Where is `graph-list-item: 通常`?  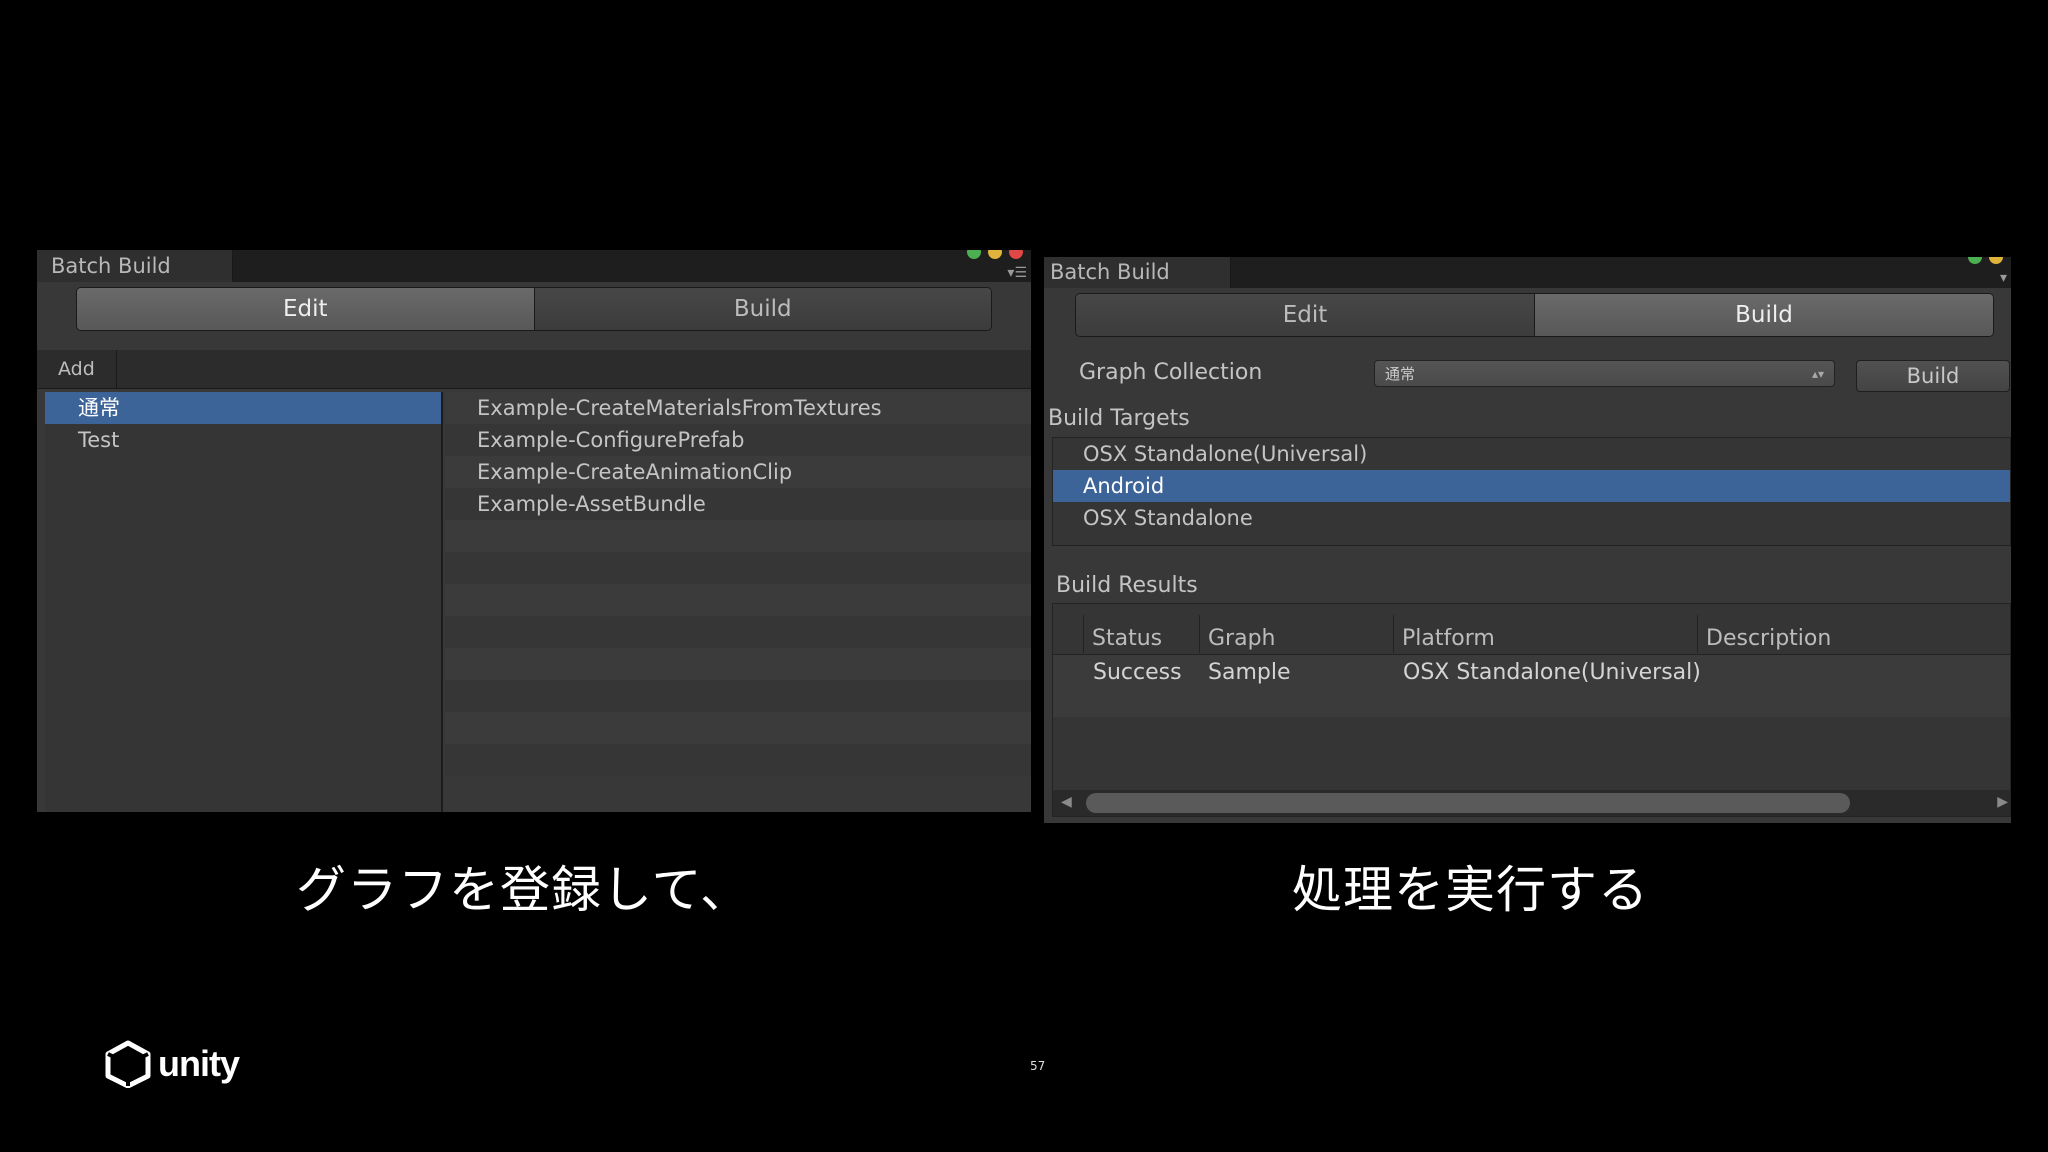 graph-list-item: 通常 is located at coordinates (243, 408).